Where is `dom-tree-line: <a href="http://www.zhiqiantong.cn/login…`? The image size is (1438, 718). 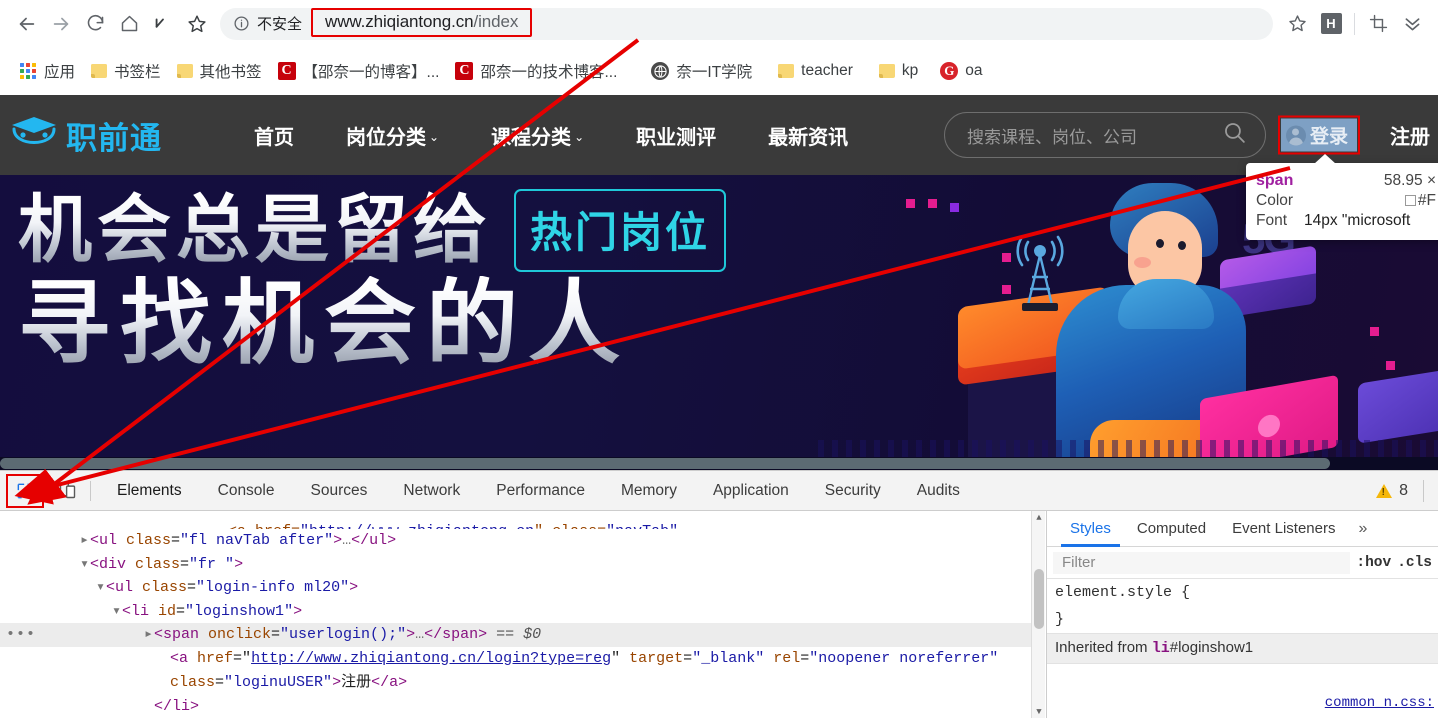
dom-tree-line: <a href="http://www.zhiqiantong.cn/login… is located at coordinates (522, 659).